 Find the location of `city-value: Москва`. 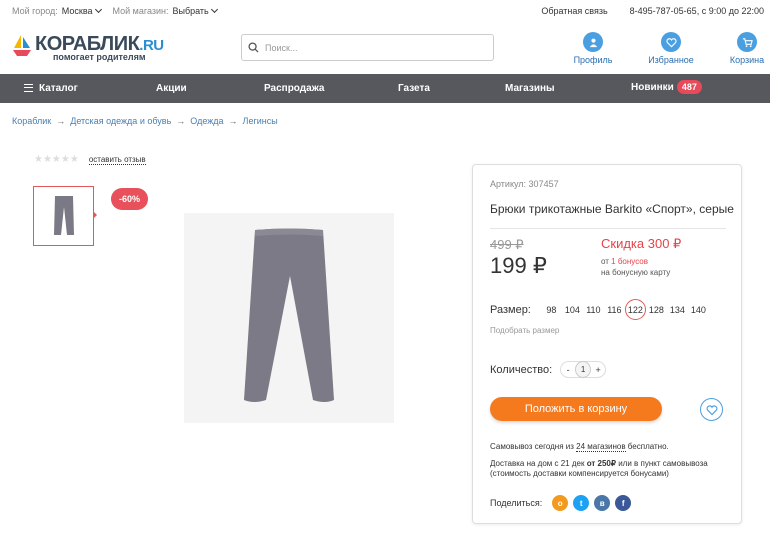

city-value: Москва is located at coordinates (77, 11).